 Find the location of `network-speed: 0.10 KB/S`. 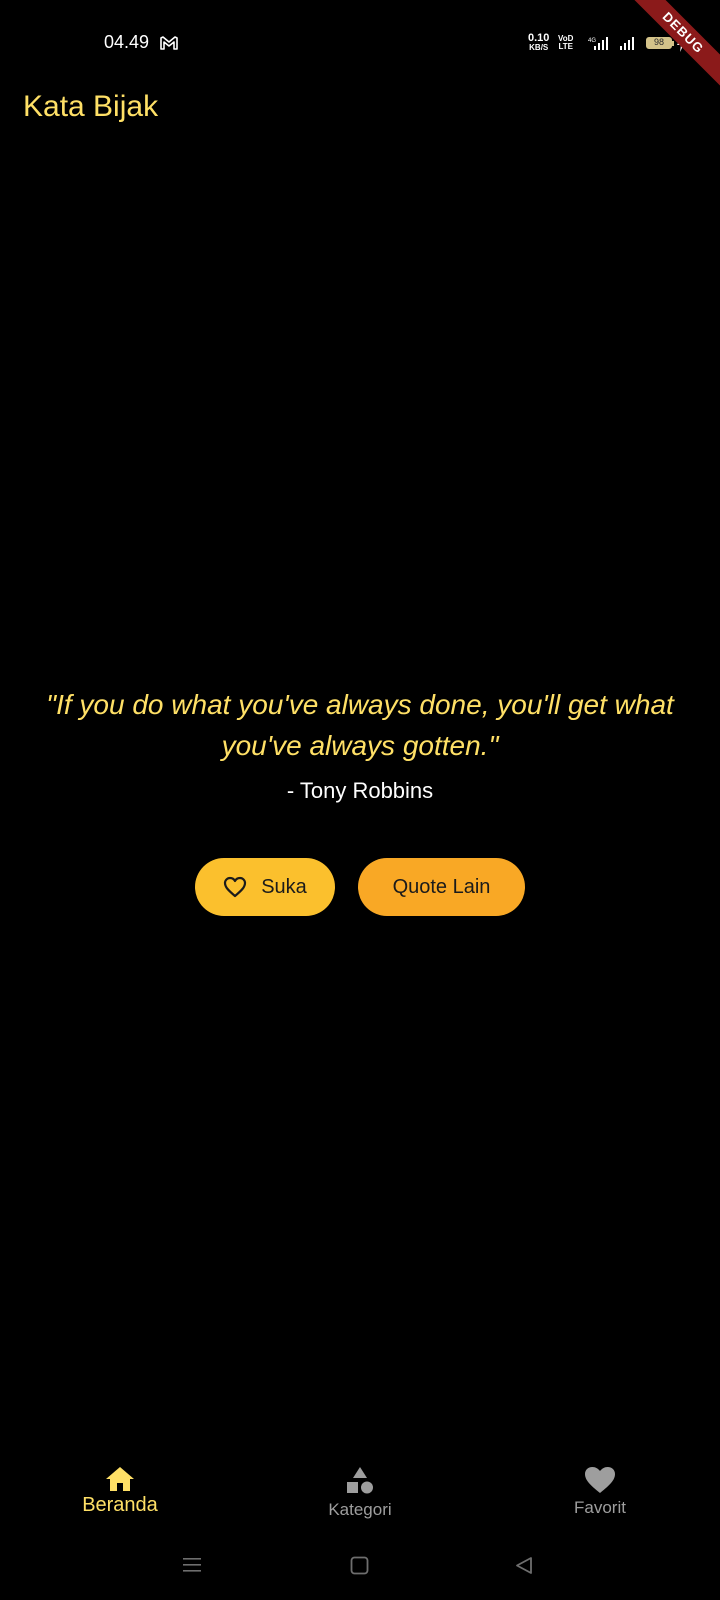

network-speed: 0.10 KB/S is located at coordinates (539, 42).